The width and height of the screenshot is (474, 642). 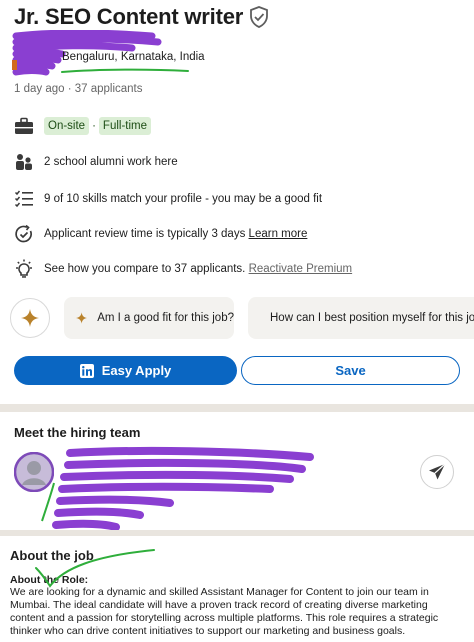 What do you see at coordinates (165, 318) in the screenshot?
I see `ai-prompt-label: Am I a good fit for this job?` at bounding box center [165, 318].